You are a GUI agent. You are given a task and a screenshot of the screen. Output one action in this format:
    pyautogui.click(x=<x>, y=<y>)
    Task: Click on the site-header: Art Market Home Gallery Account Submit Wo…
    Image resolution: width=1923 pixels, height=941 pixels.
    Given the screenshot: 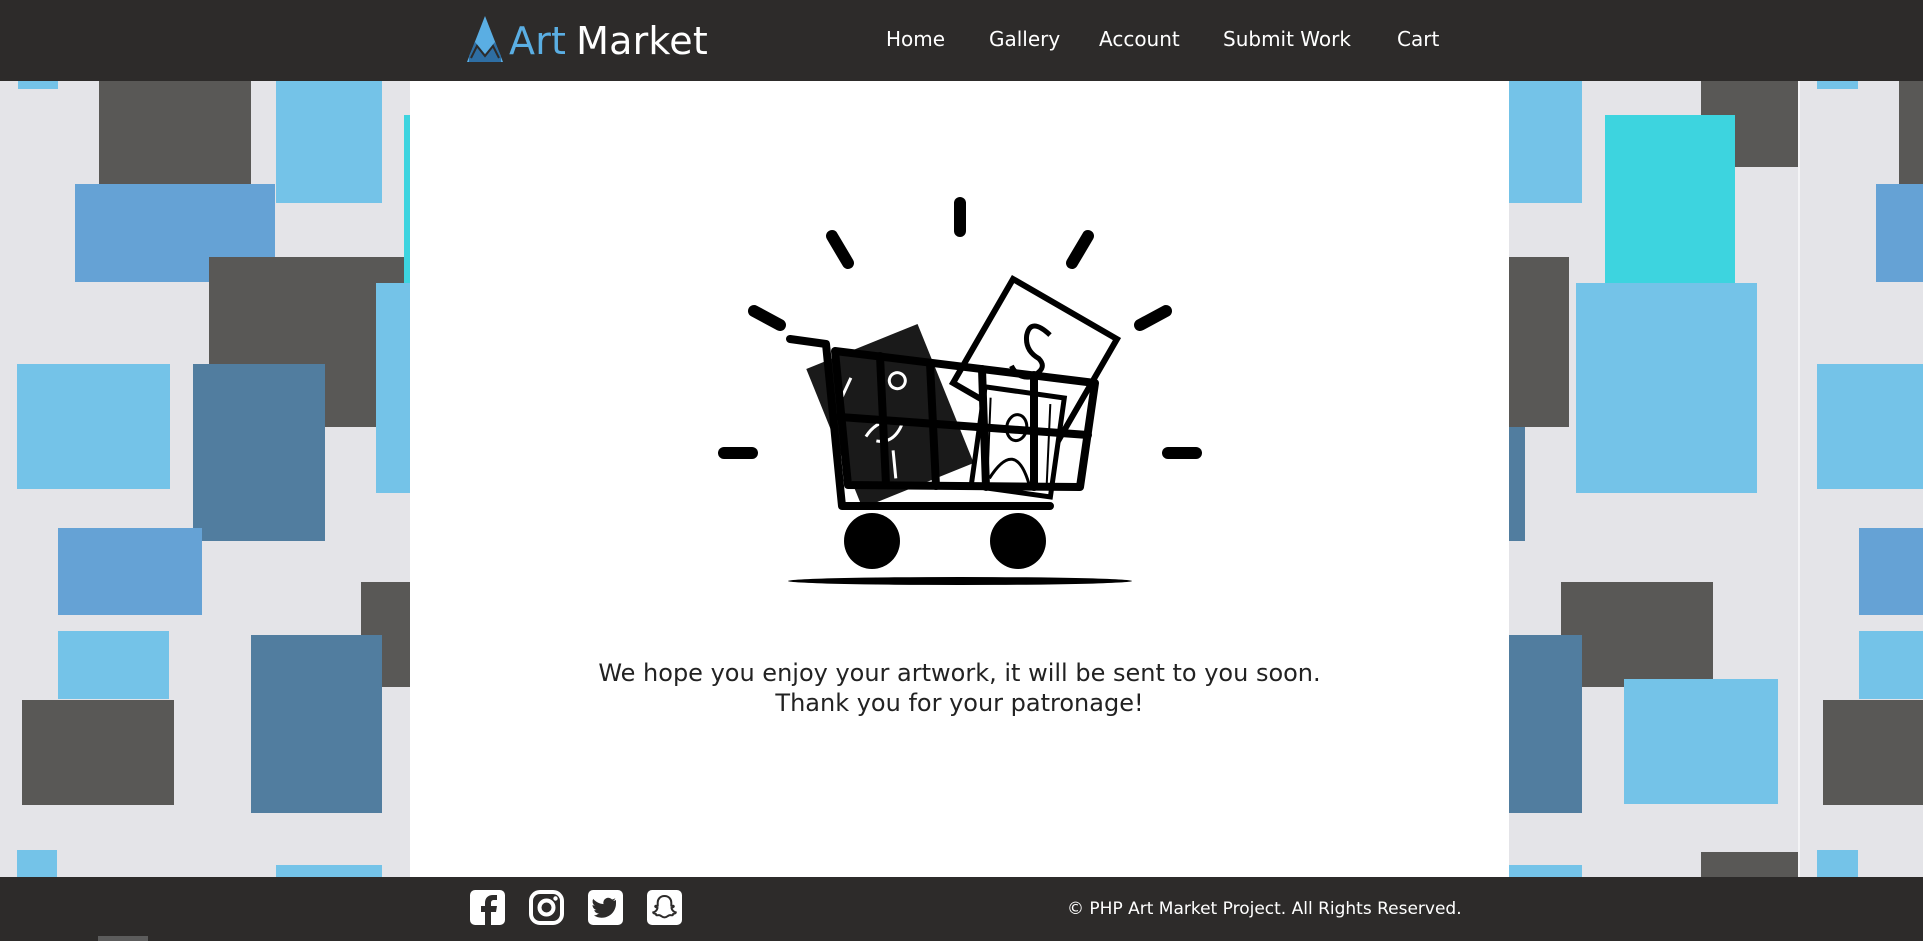 What is the action you would take?
    pyautogui.click(x=961, y=40)
    